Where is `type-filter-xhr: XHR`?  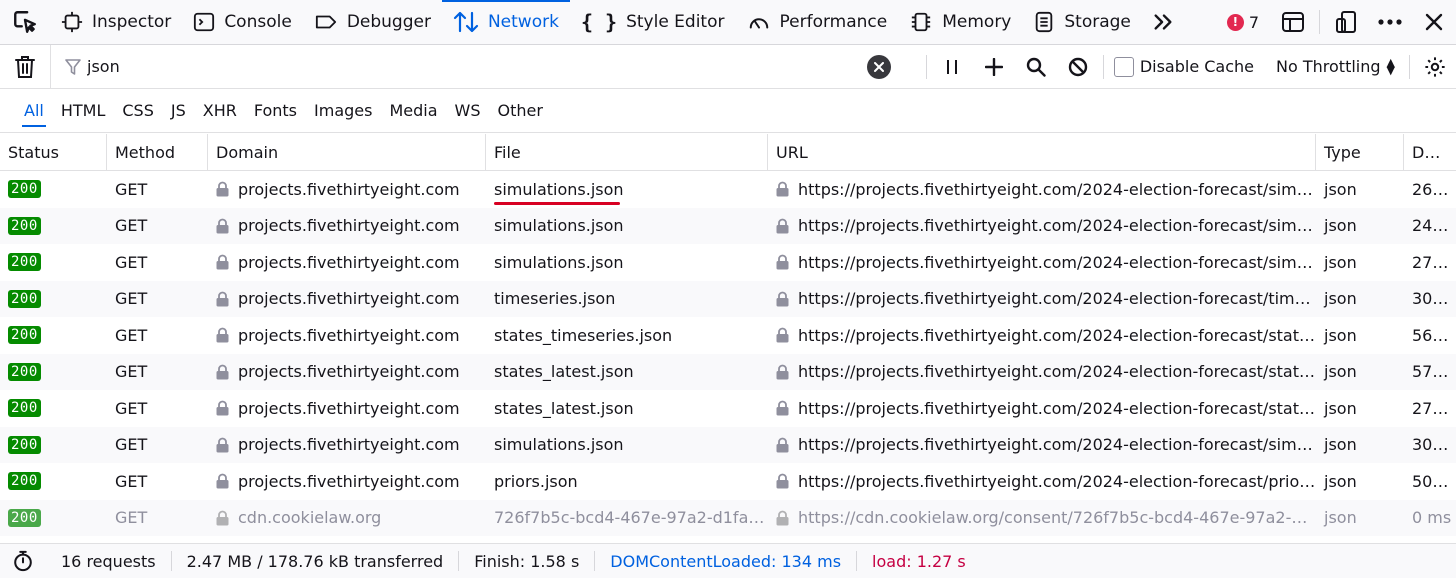 type-filter-xhr: XHR is located at coordinates (220, 110).